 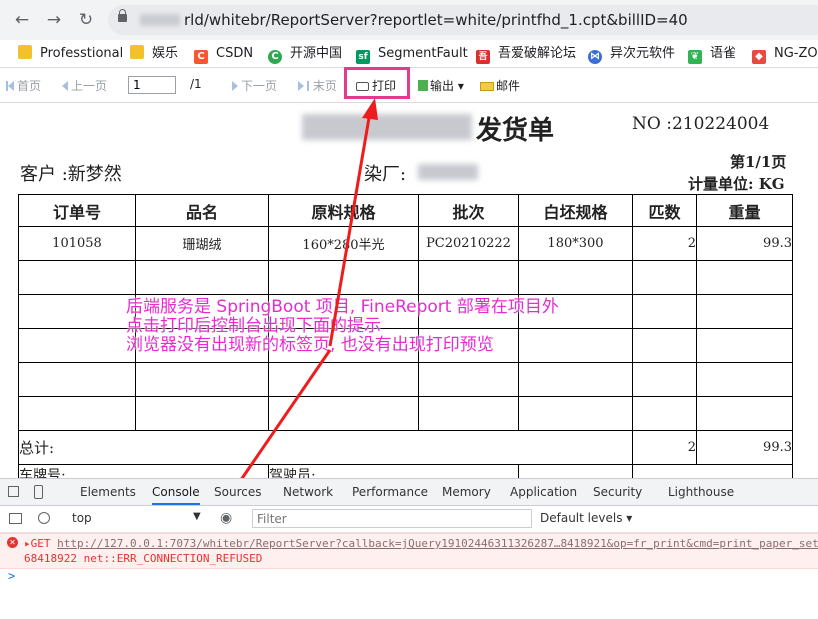 I want to click on console-toolbar: top ▼ ◉ Default levels ▾, so click(x=409, y=519).